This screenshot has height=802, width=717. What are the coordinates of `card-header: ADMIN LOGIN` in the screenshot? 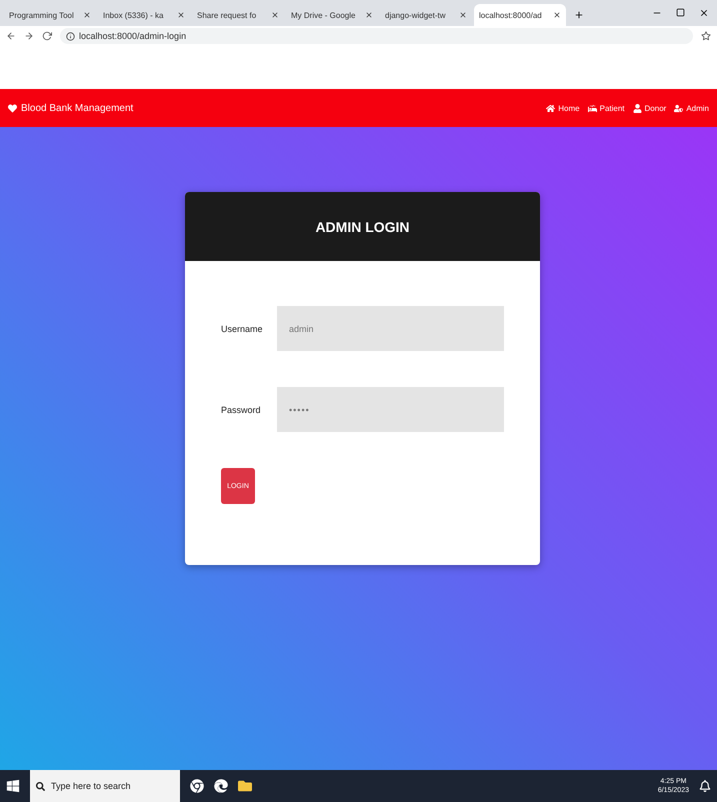 It's located at (362, 226).